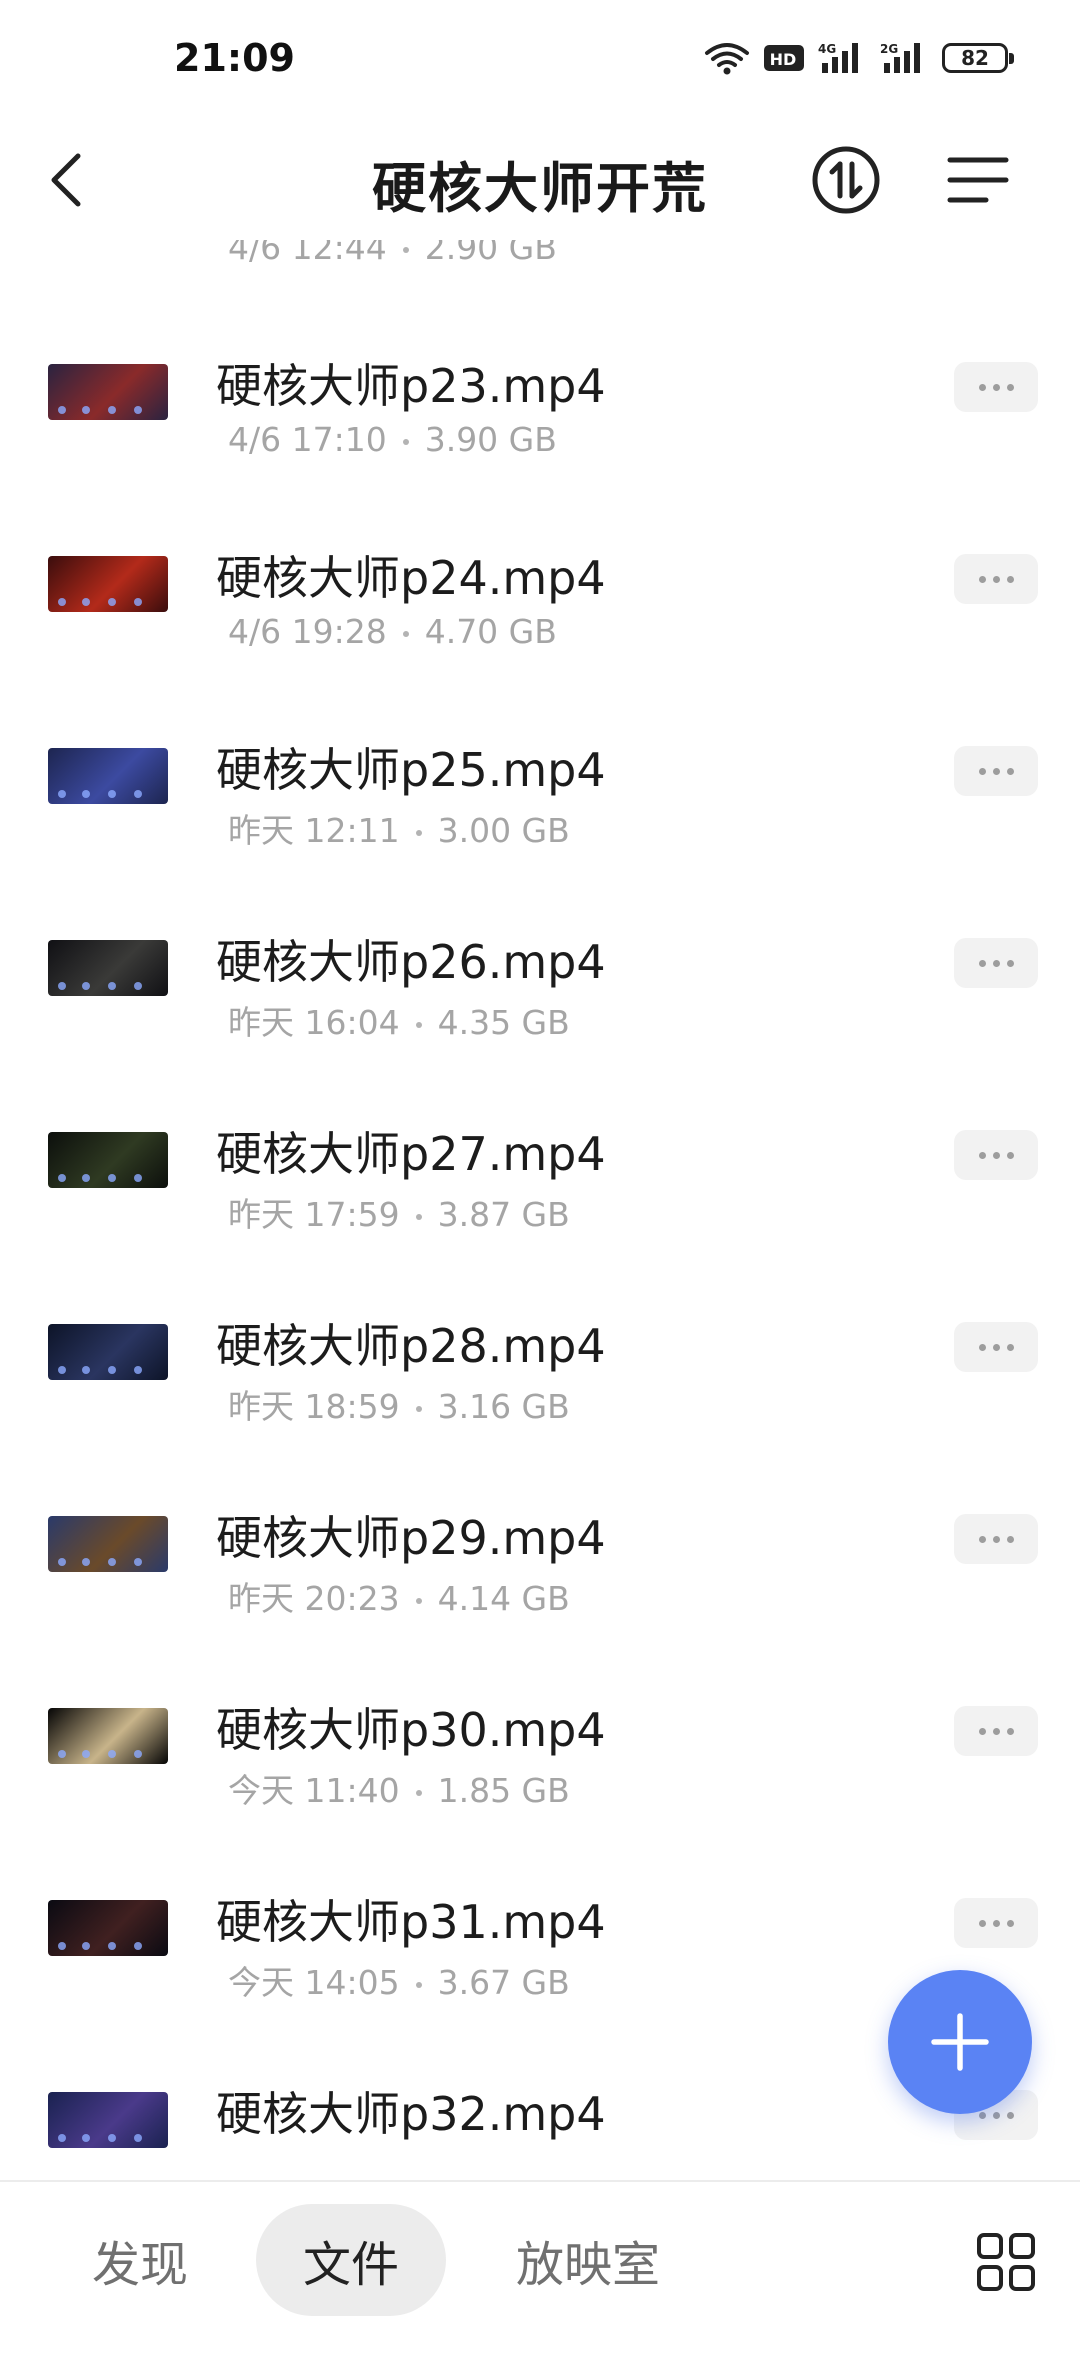 This screenshot has height=2376, width=1080. I want to click on sort-icon, so click(846, 180).